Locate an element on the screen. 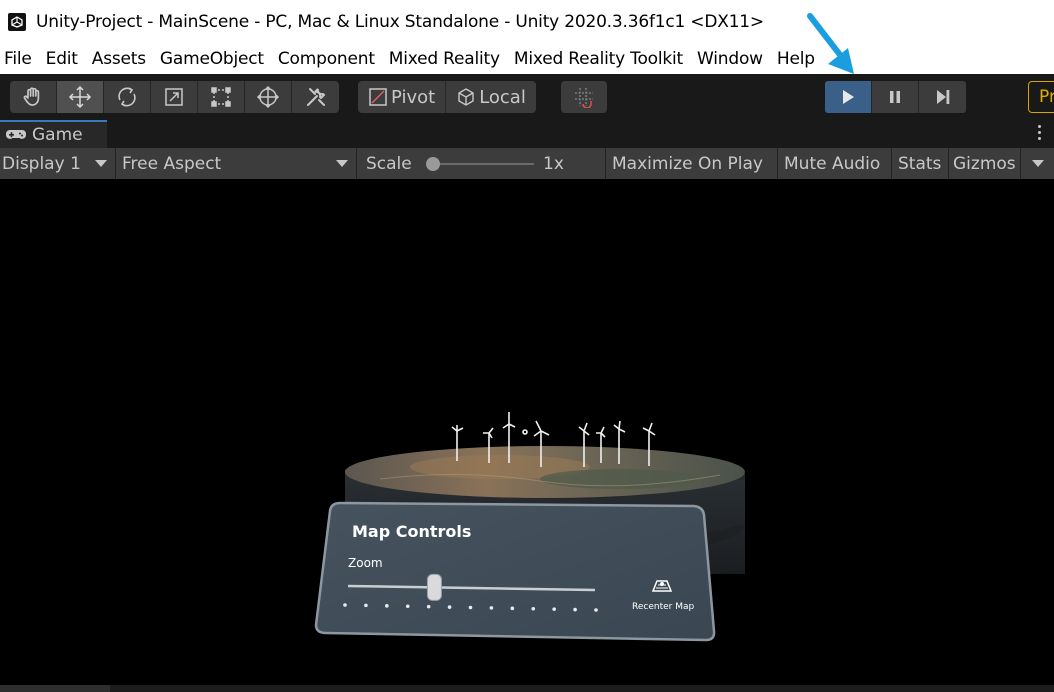 The width and height of the screenshot is (1054, 692). play-icon is located at coordinates (848, 97).